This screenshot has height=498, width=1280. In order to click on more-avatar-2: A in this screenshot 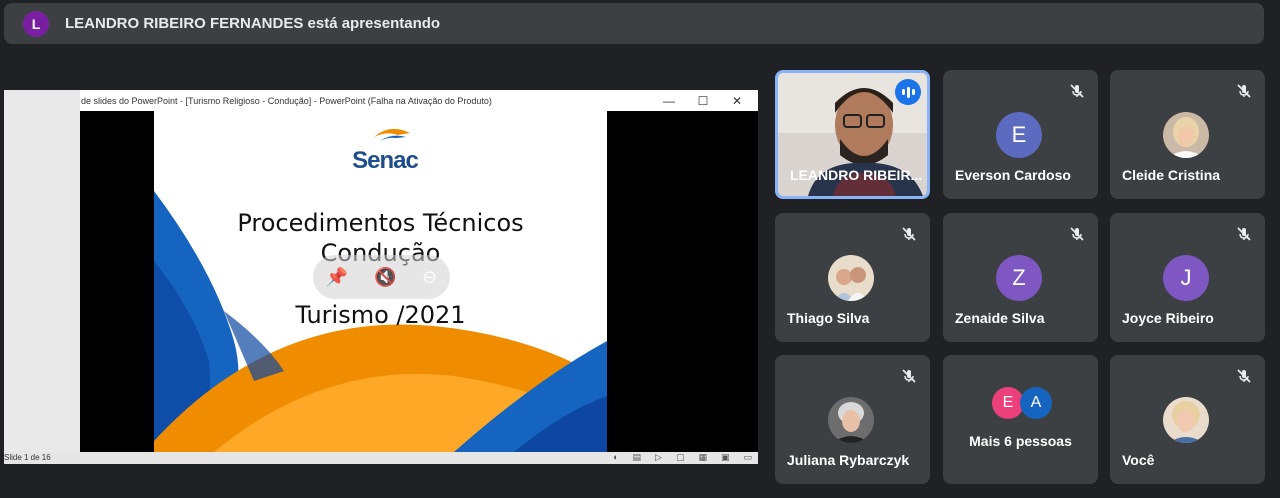, I will do `click(1036, 403)`.